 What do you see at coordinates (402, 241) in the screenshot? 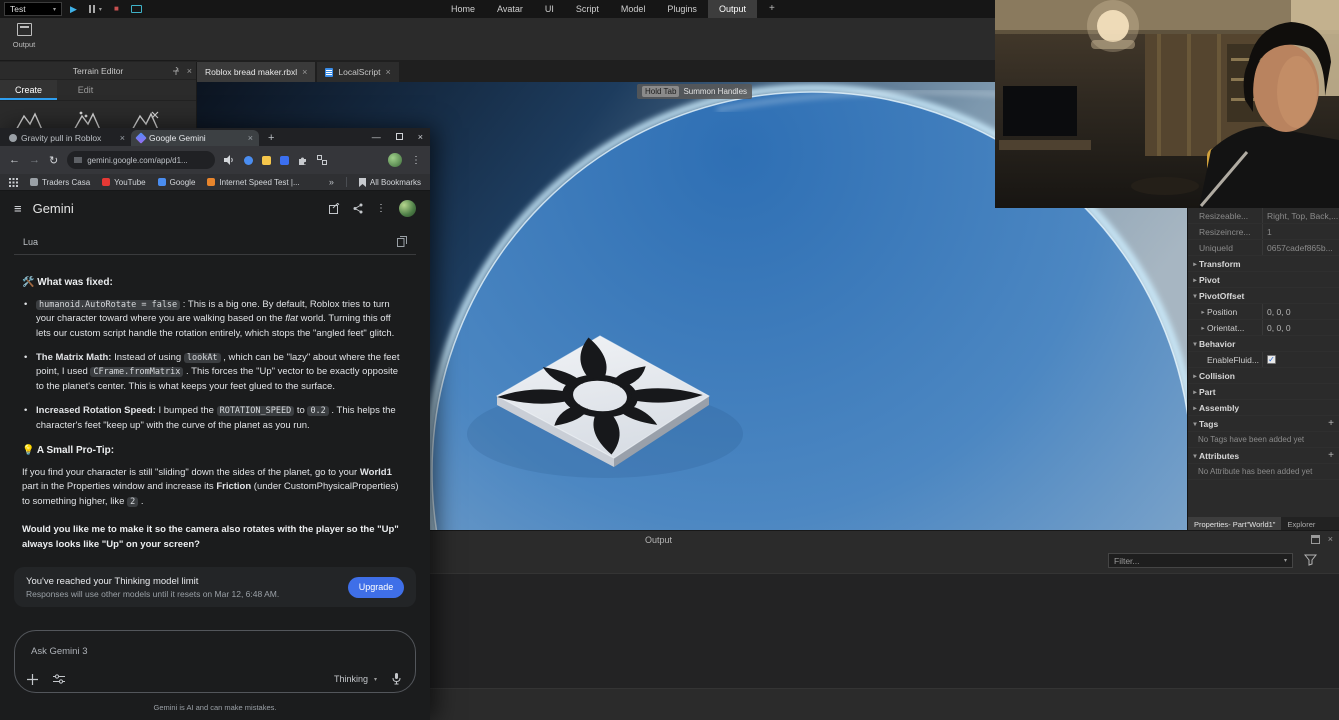
I see `copy-code-icon` at bounding box center [402, 241].